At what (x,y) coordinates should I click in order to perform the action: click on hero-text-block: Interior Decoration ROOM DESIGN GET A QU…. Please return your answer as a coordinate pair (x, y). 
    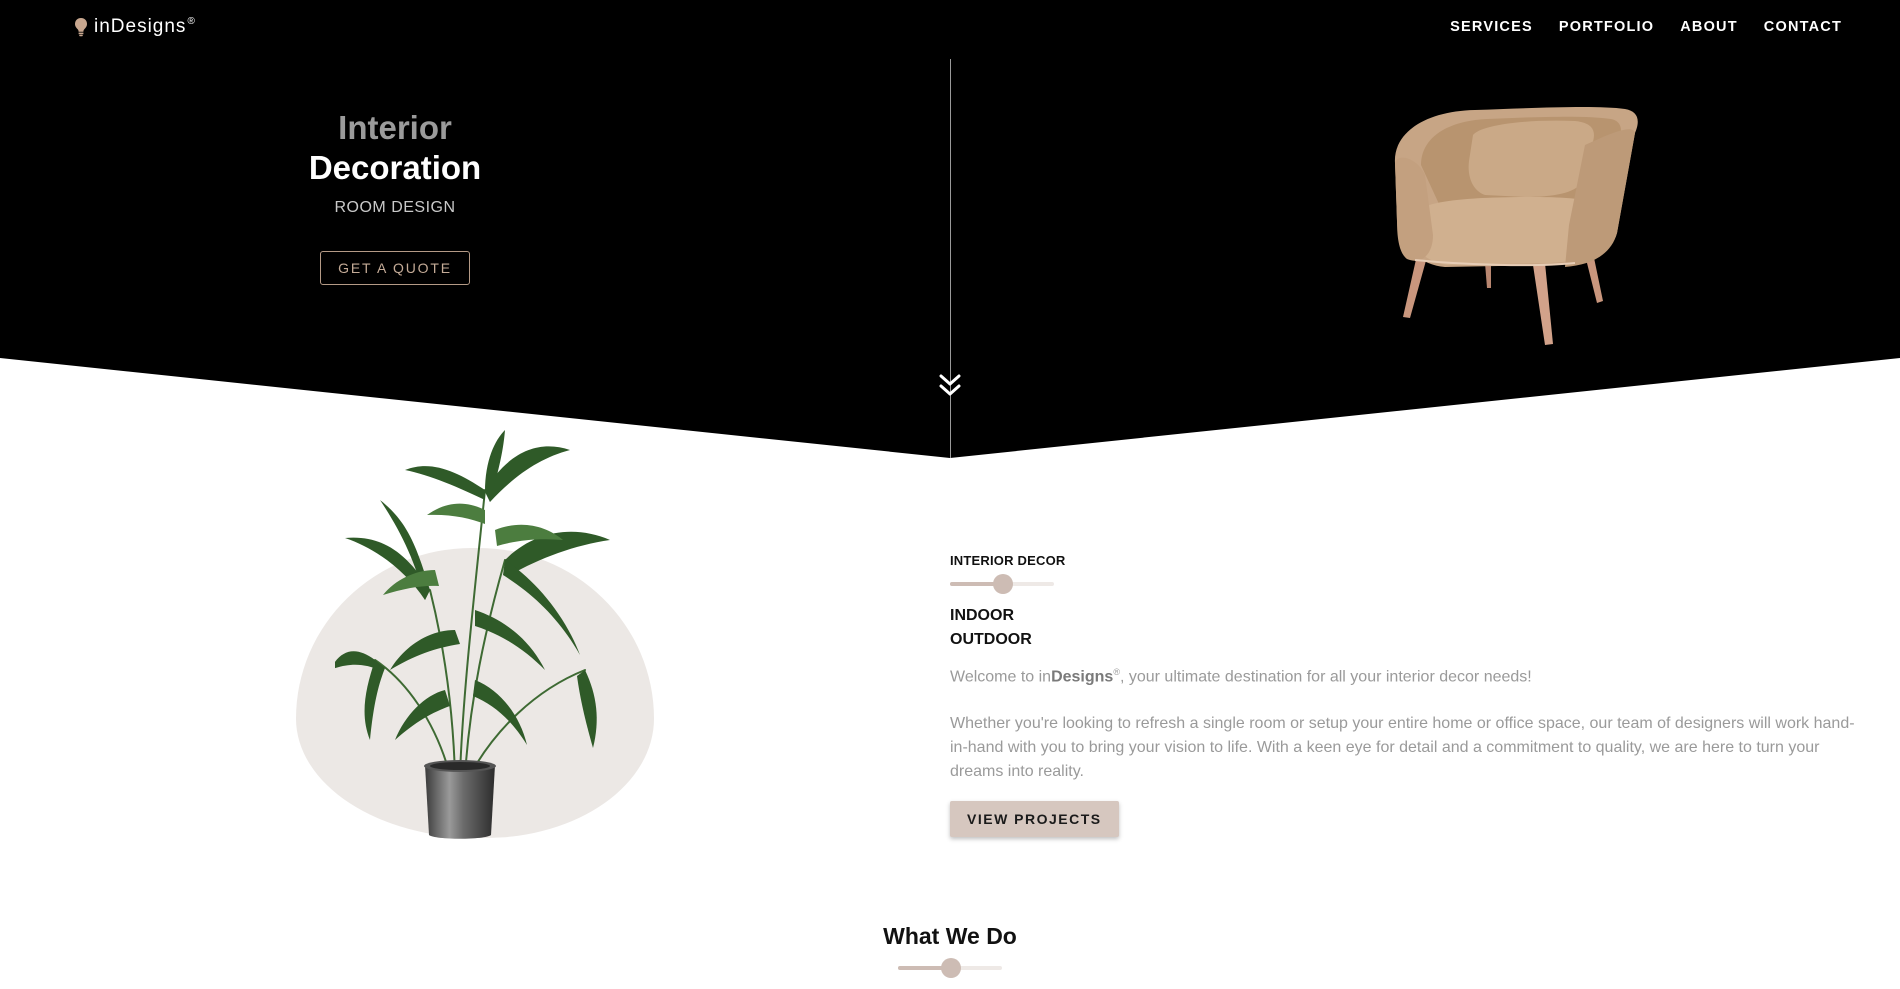
    Looking at the image, I should click on (395, 196).